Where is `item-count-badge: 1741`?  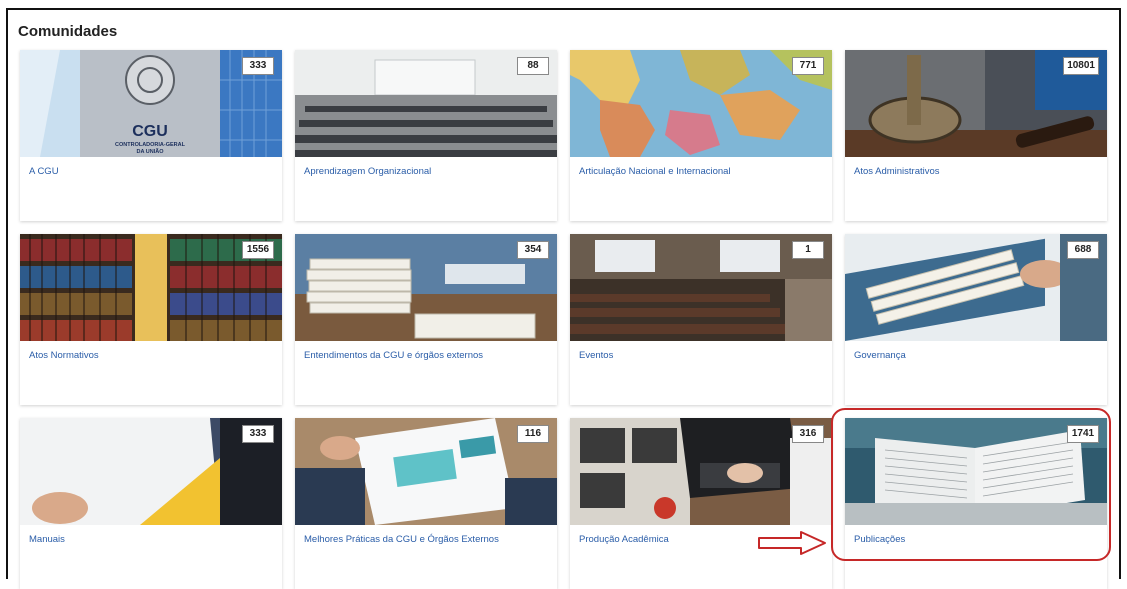
item-count-badge: 1741 is located at coordinates (1083, 434).